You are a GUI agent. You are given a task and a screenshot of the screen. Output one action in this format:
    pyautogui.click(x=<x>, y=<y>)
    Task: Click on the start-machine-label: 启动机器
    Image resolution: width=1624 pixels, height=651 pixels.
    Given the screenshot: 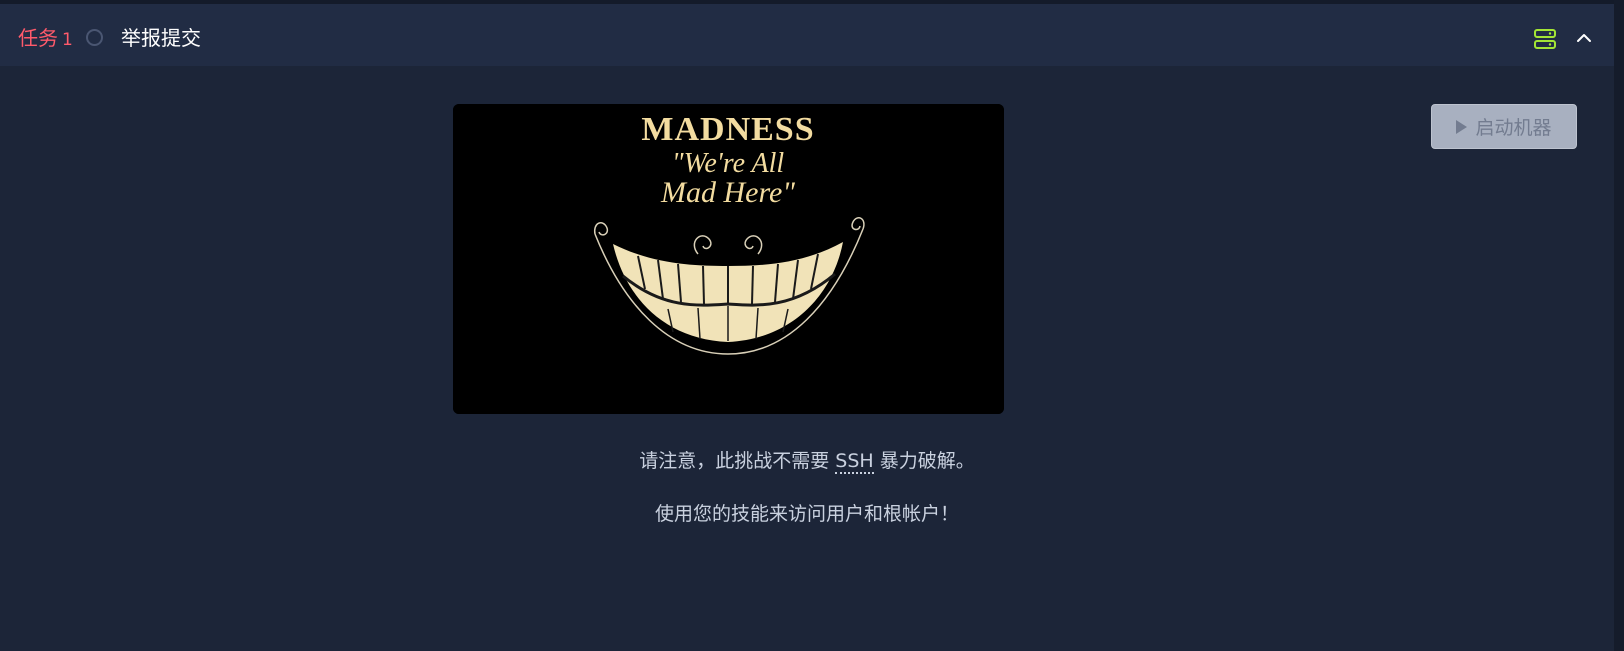 What is the action you would take?
    pyautogui.click(x=1513, y=128)
    